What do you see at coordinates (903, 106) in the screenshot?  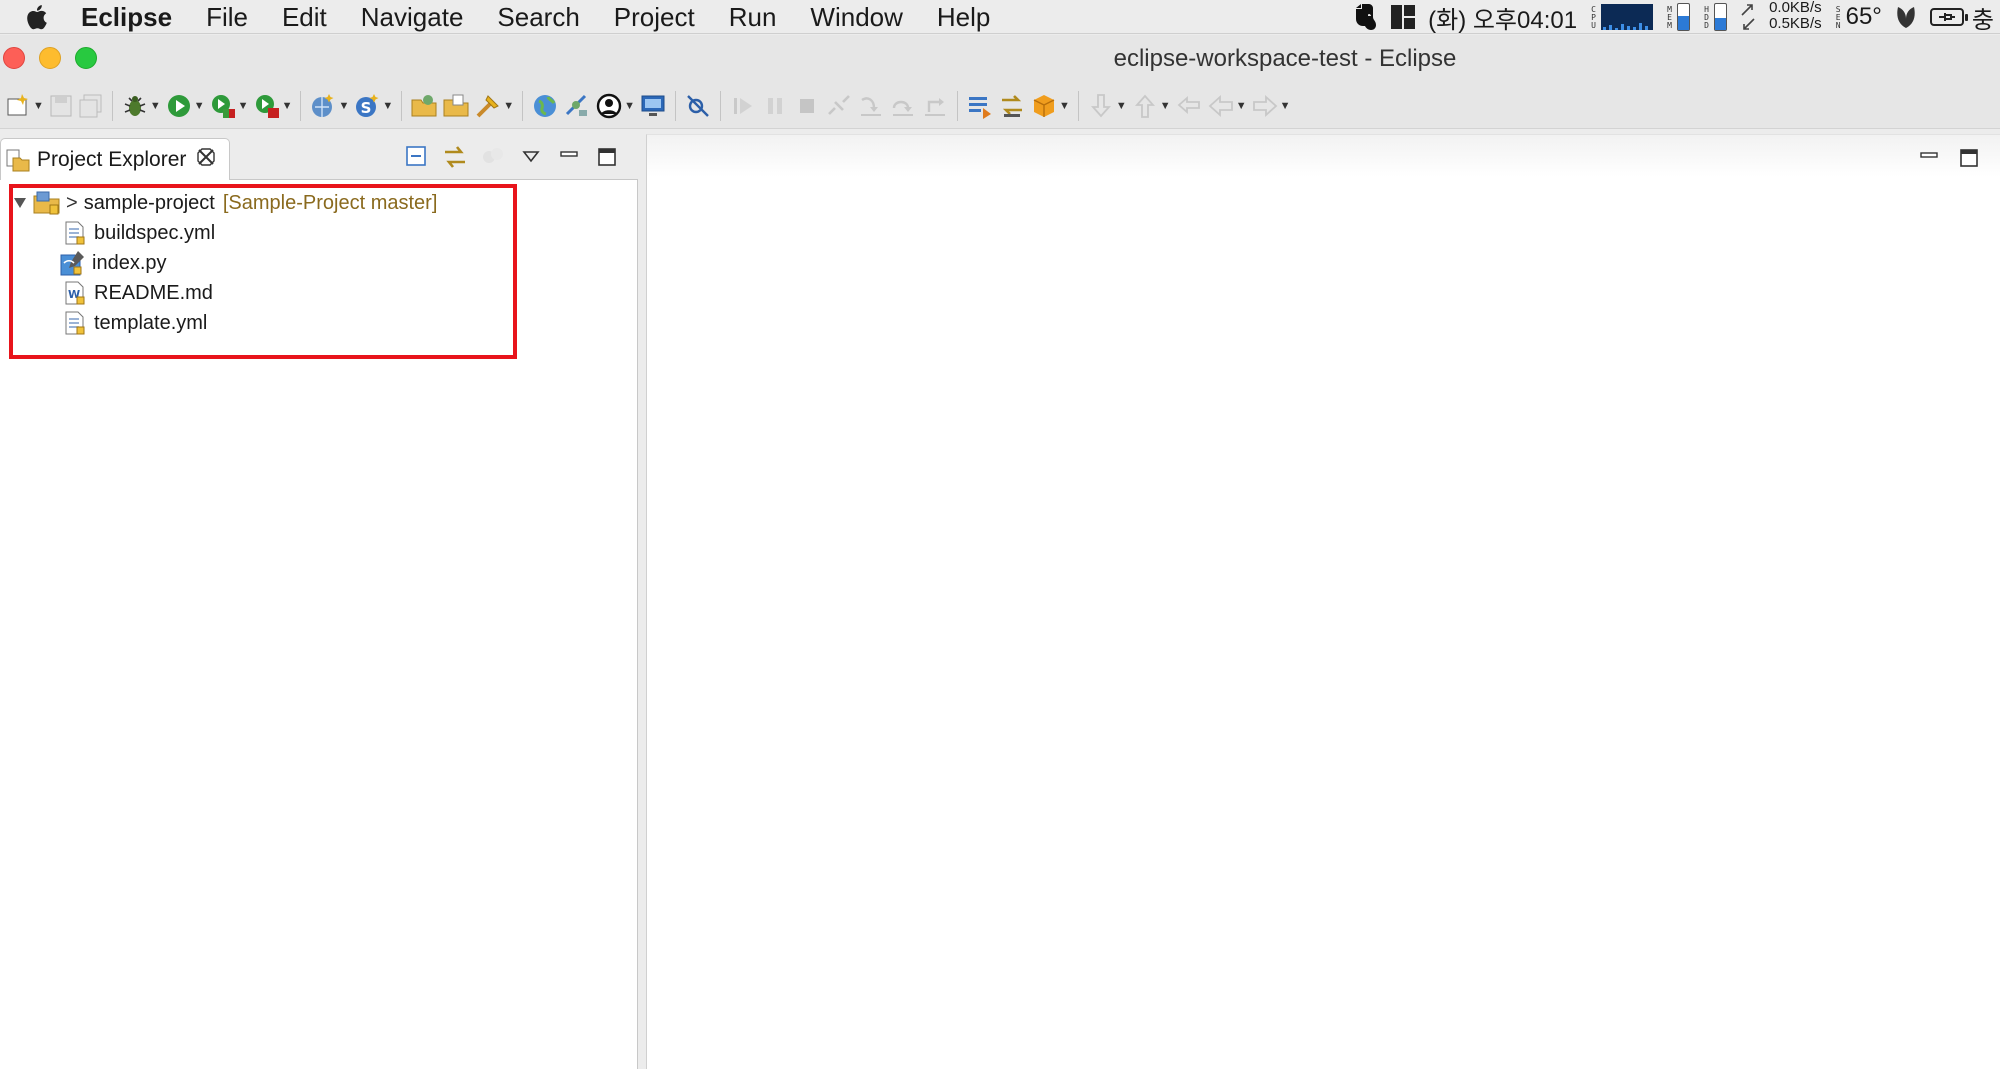 I see `step-over-button` at bounding box center [903, 106].